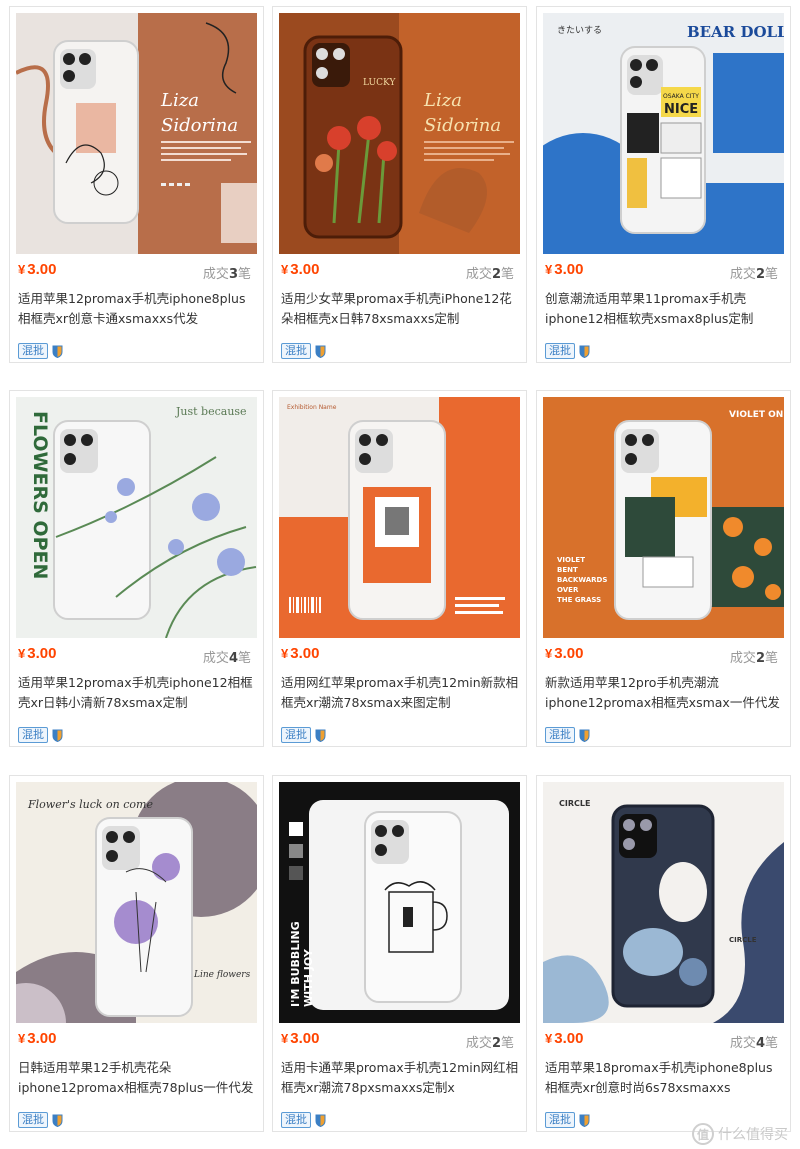  What do you see at coordinates (571, 560) in the screenshot?
I see `svg-text: VIOLET` at bounding box center [571, 560].